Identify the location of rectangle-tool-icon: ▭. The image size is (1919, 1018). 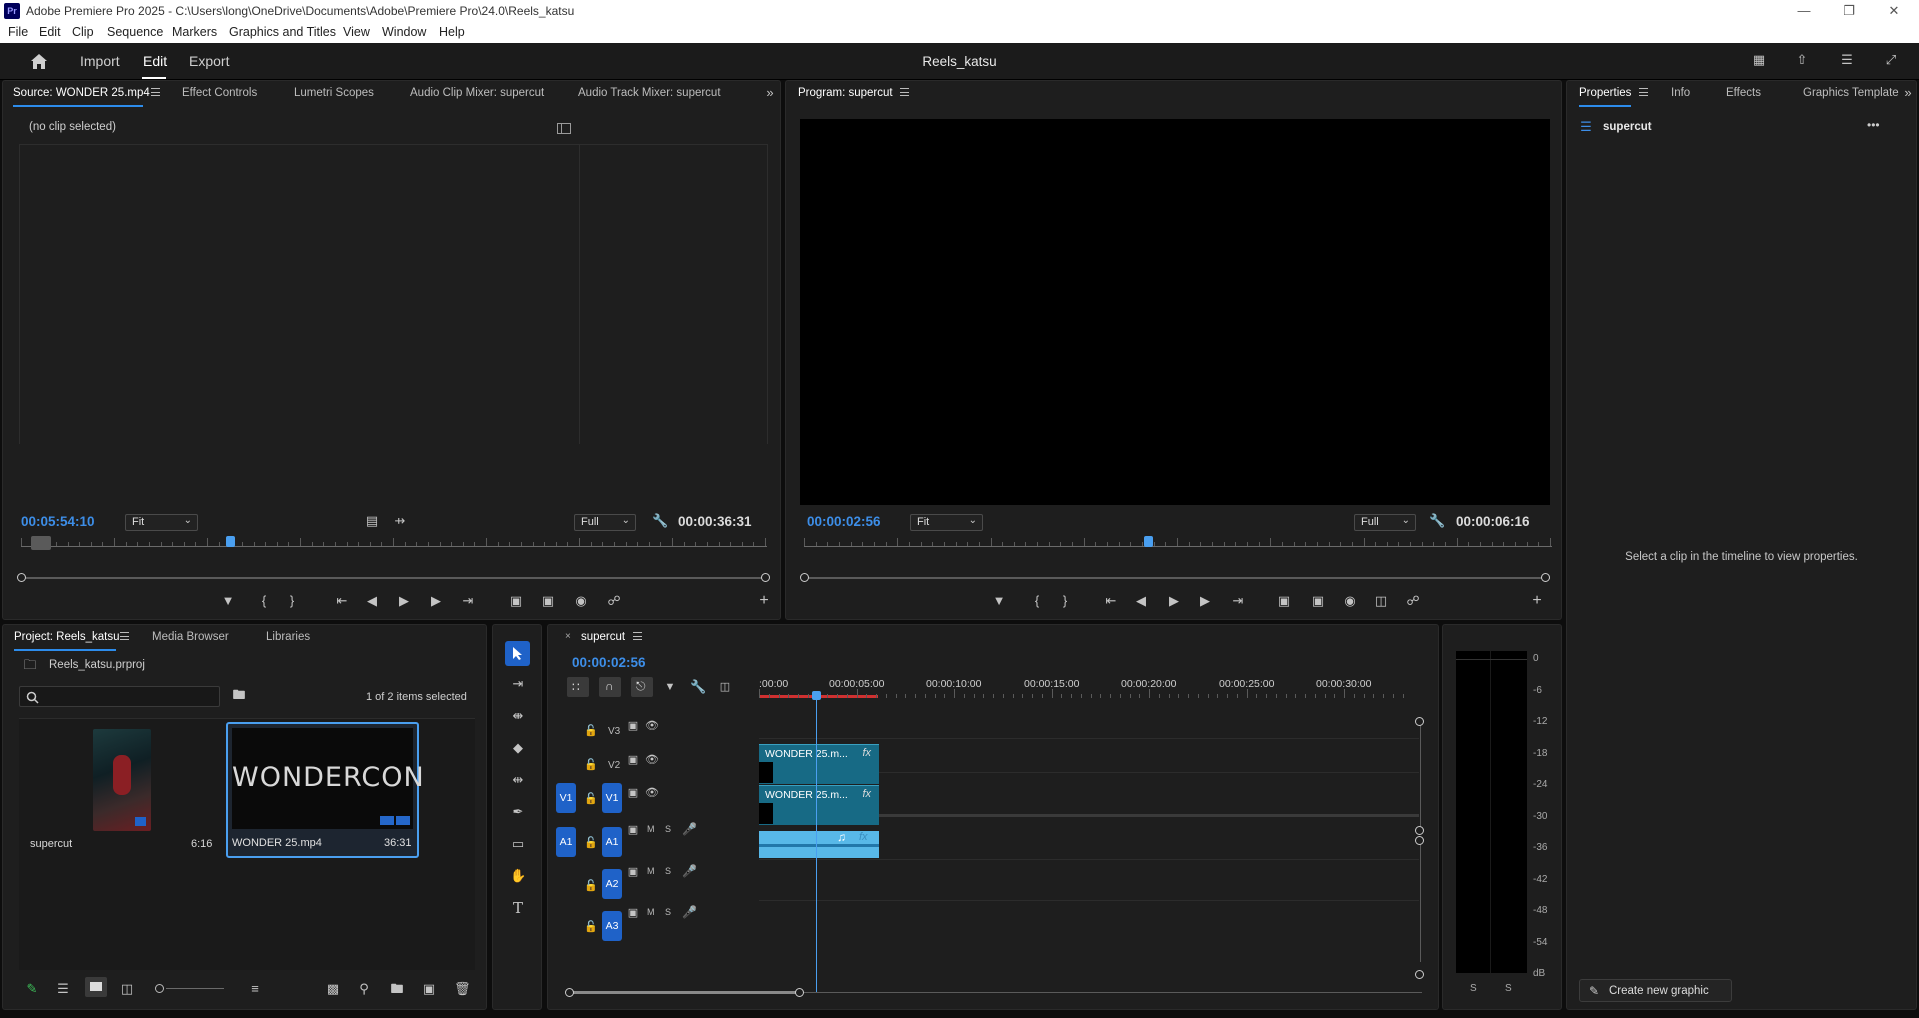
(518, 844).